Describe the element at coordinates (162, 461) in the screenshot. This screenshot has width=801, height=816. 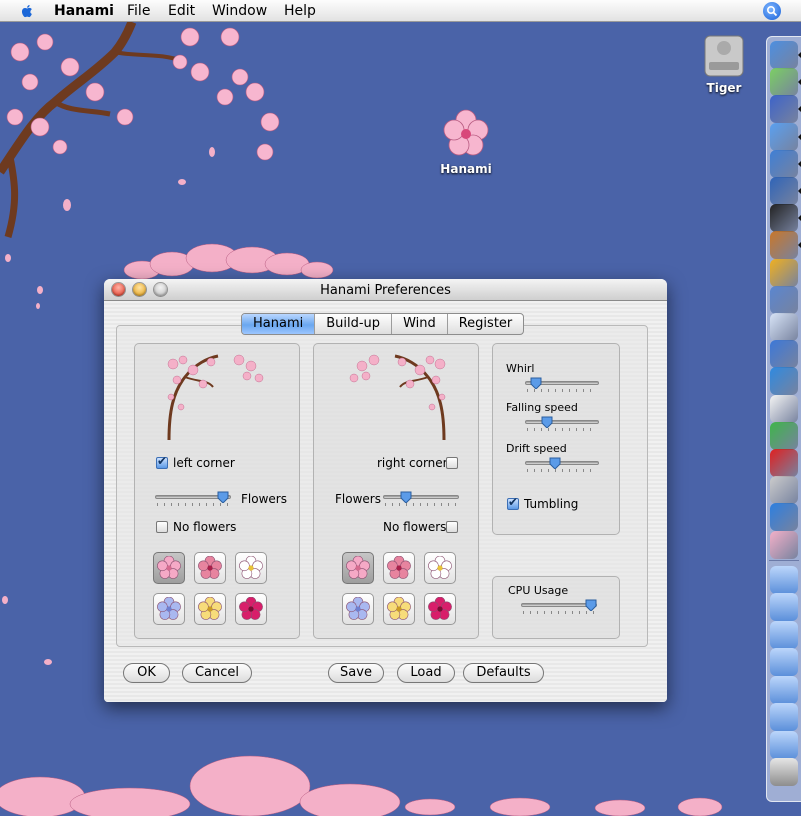
I see `left-corner-checkbox` at that location.